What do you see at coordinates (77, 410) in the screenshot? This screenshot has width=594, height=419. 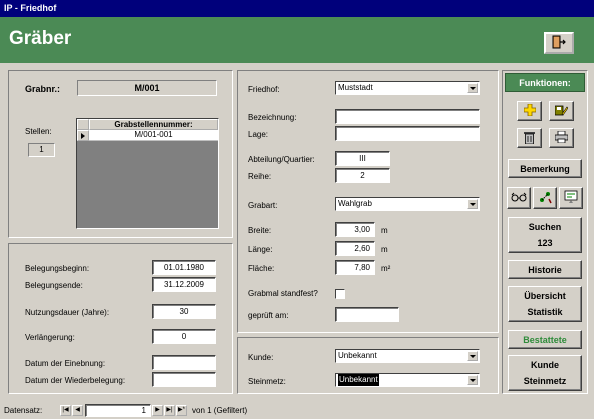 I see `previous-record-button: ◀` at bounding box center [77, 410].